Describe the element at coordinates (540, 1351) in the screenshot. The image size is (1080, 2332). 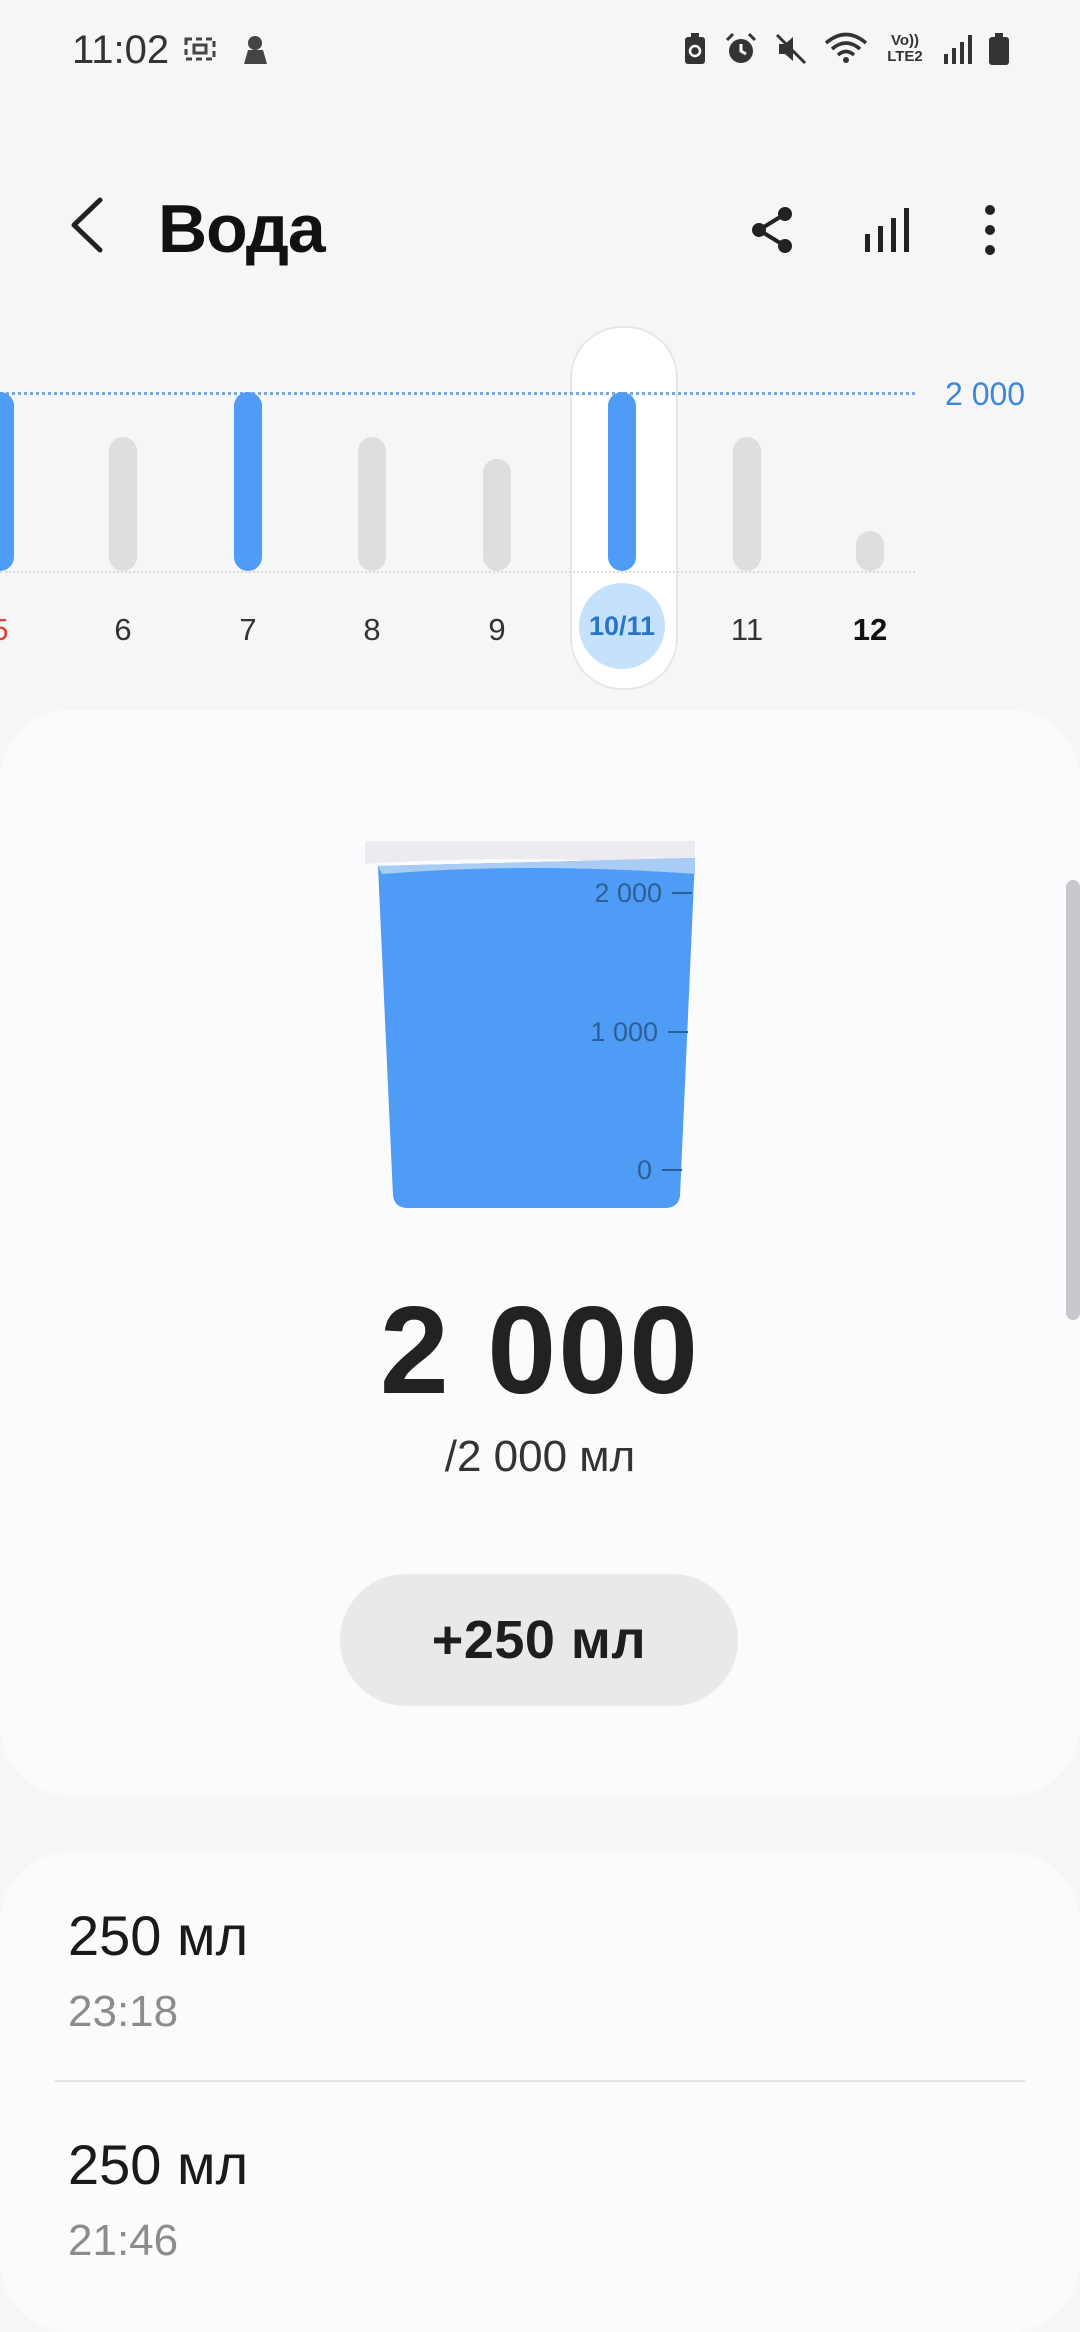
I see `intake-value: 2 000` at that location.